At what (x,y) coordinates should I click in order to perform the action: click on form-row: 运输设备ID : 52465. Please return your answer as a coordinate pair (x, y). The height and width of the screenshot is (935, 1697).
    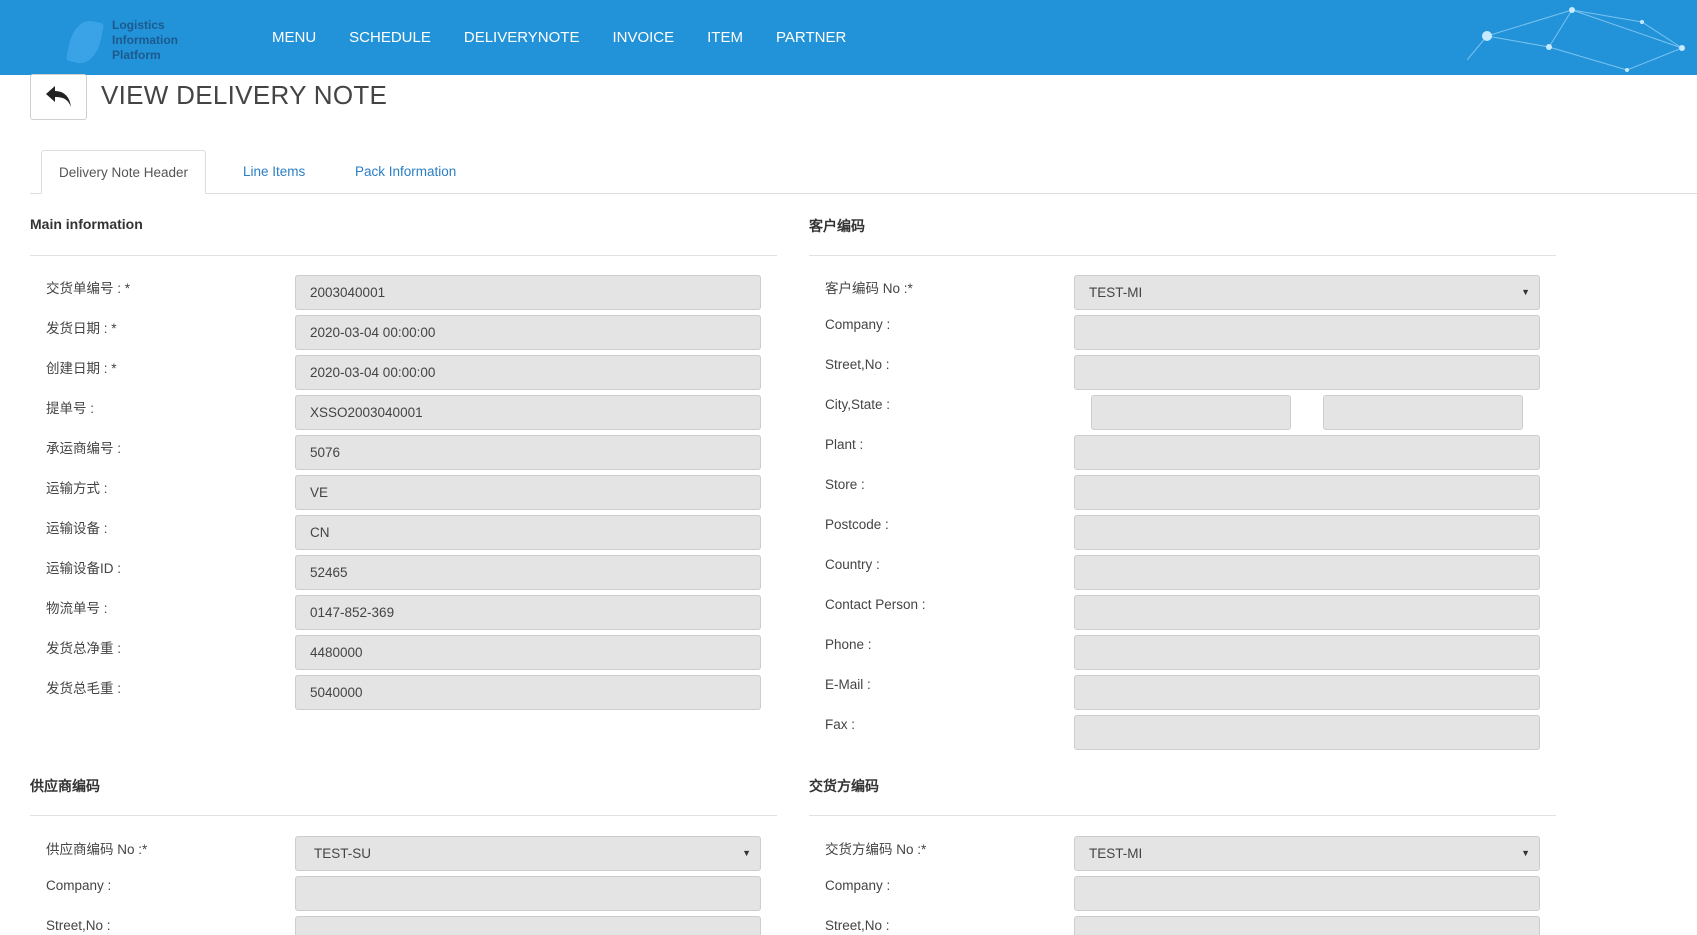
    Looking at the image, I should click on (403, 573).